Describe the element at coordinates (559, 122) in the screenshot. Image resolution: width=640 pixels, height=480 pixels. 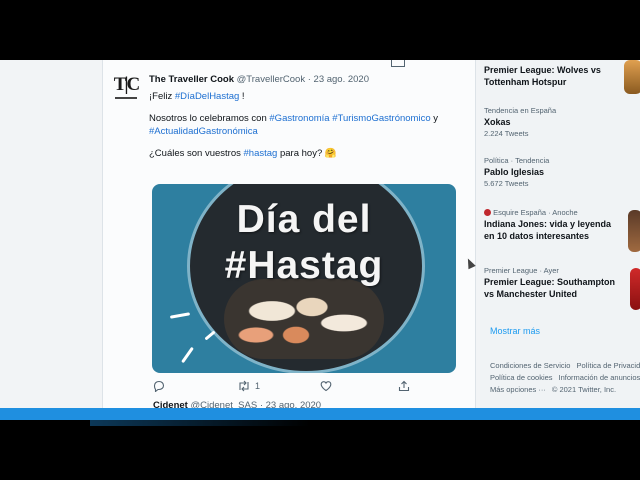
I see `trend-item: Tendencia en España Xokas 2.224 Tweets` at that location.